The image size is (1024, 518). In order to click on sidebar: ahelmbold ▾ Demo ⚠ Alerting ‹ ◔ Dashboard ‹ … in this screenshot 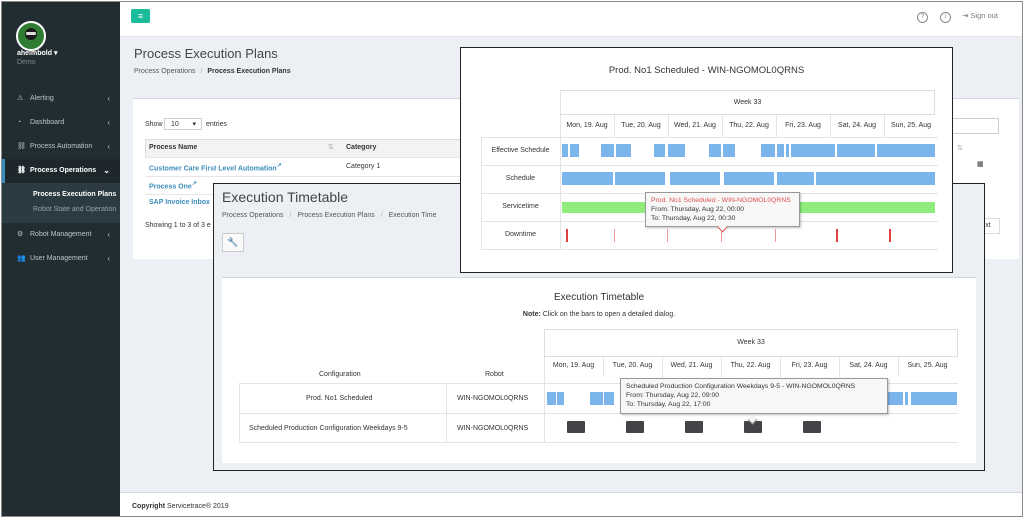, I will do `click(61, 259)`.